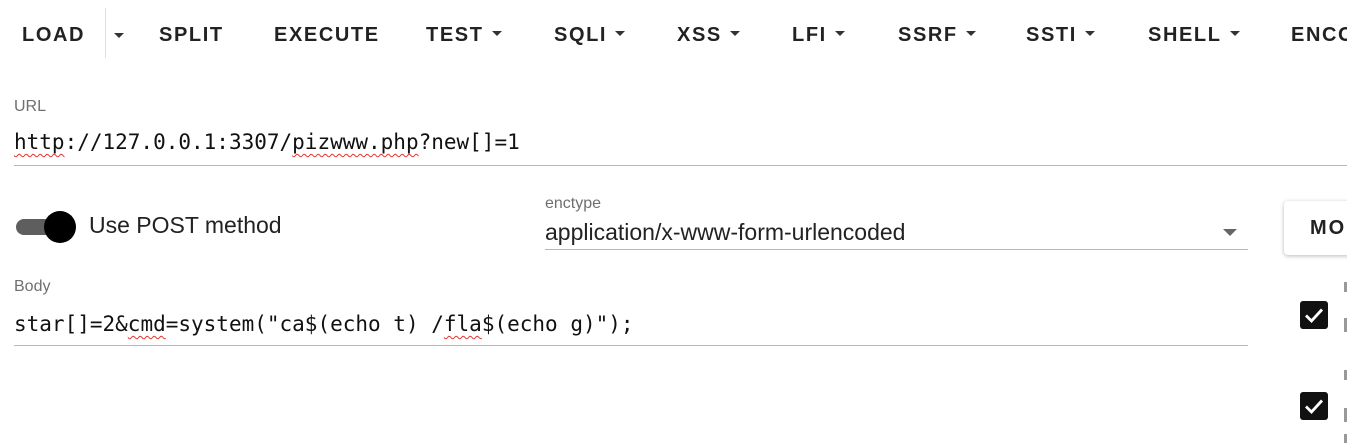 The width and height of the screenshot is (1347, 443). What do you see at coordinates (462, 324) in the screenshot?
I see `body-segment-fla: fla` at bounding box center [462, 324].